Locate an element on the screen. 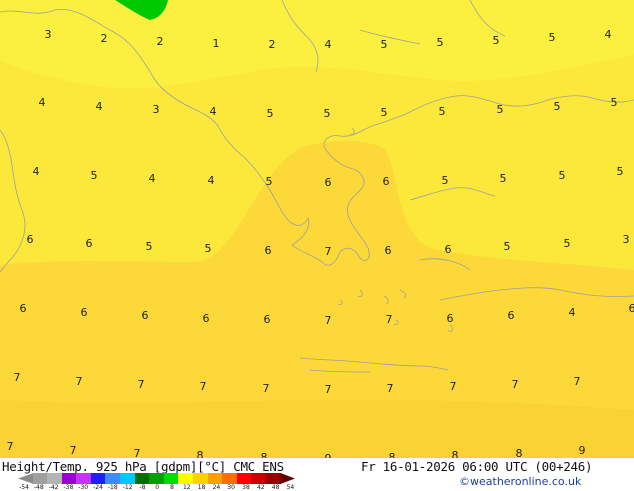 The image size is (634, 491). credit-link: ©weatheronline.co.uk is located at coordinates (520, 481).